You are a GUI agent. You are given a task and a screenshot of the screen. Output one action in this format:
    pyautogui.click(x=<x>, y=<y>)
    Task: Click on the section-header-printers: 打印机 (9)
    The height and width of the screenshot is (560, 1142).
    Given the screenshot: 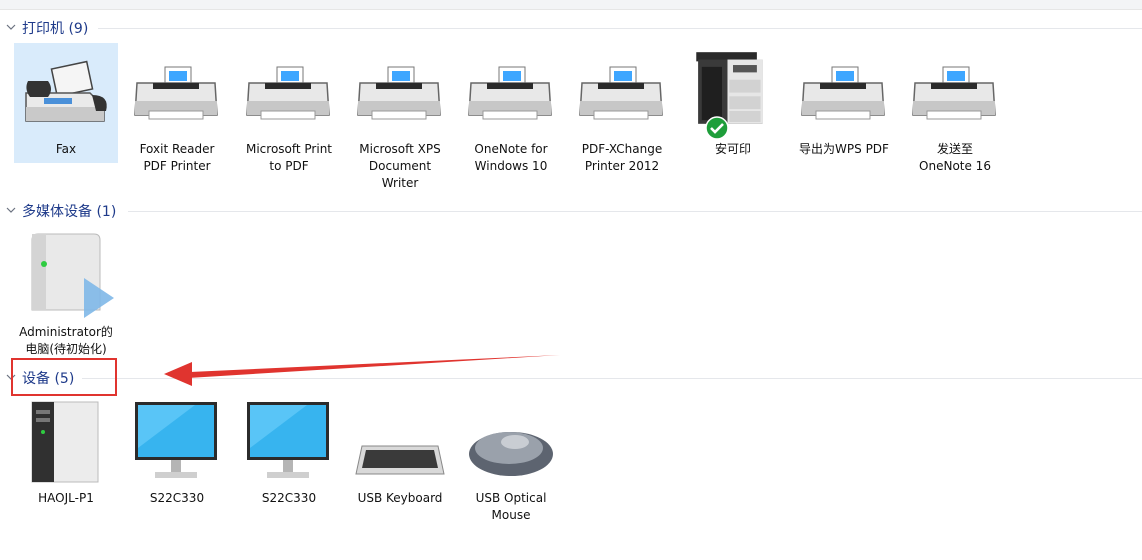 What is the action you would take?
    pyautogui.click(x=571, y=30)
    